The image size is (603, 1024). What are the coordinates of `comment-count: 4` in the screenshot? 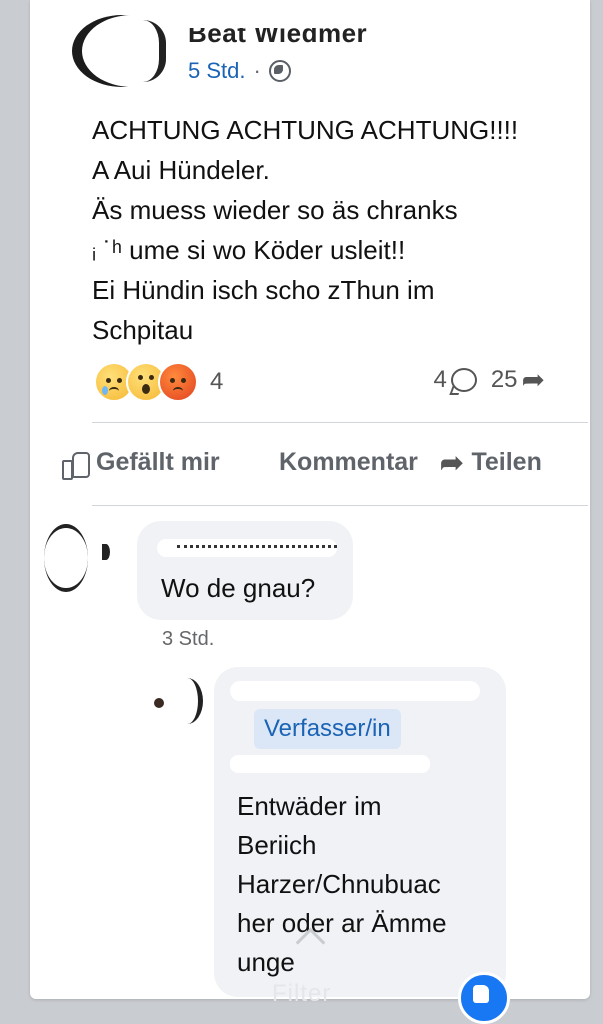 It's located at (440, 379).